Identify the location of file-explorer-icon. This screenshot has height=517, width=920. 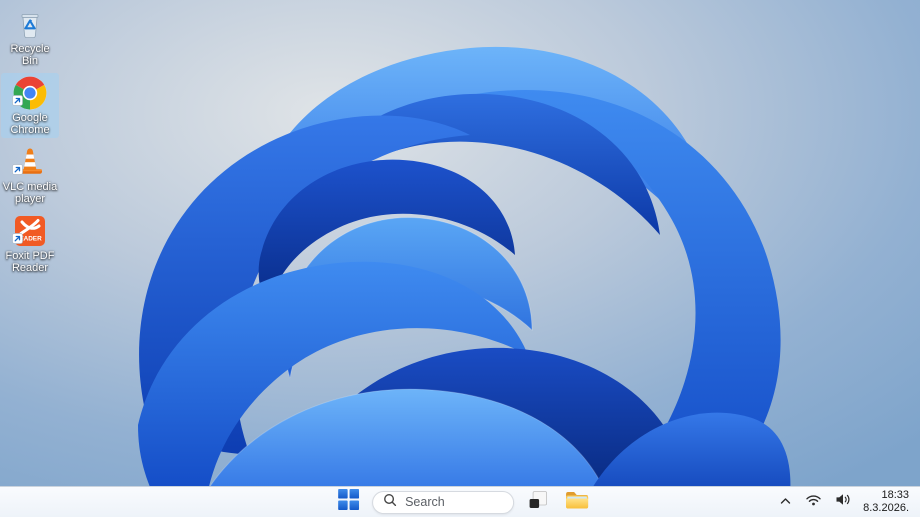
(577, 502).